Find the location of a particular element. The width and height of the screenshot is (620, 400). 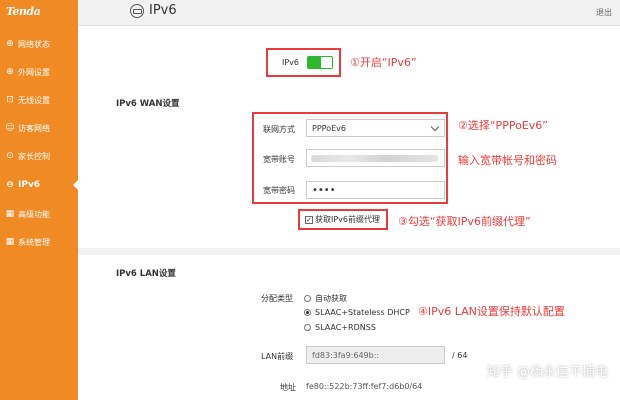

ipv6-icon is located at coordinates (137, 11).